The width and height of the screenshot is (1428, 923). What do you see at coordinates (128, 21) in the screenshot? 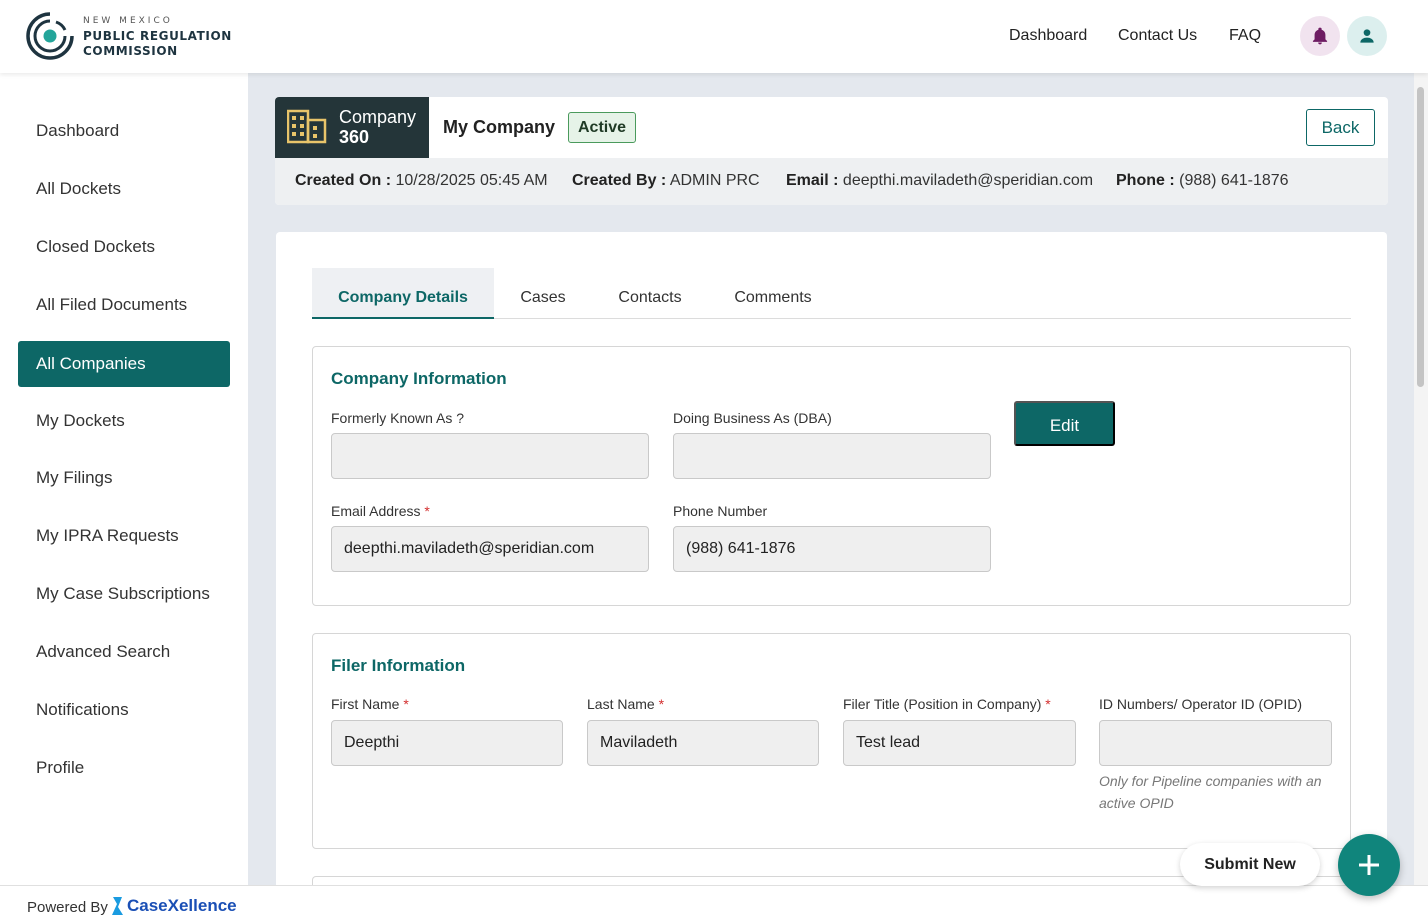
I see `logo-line-1: NEW MEXICO` at bounding box center [128, 21].